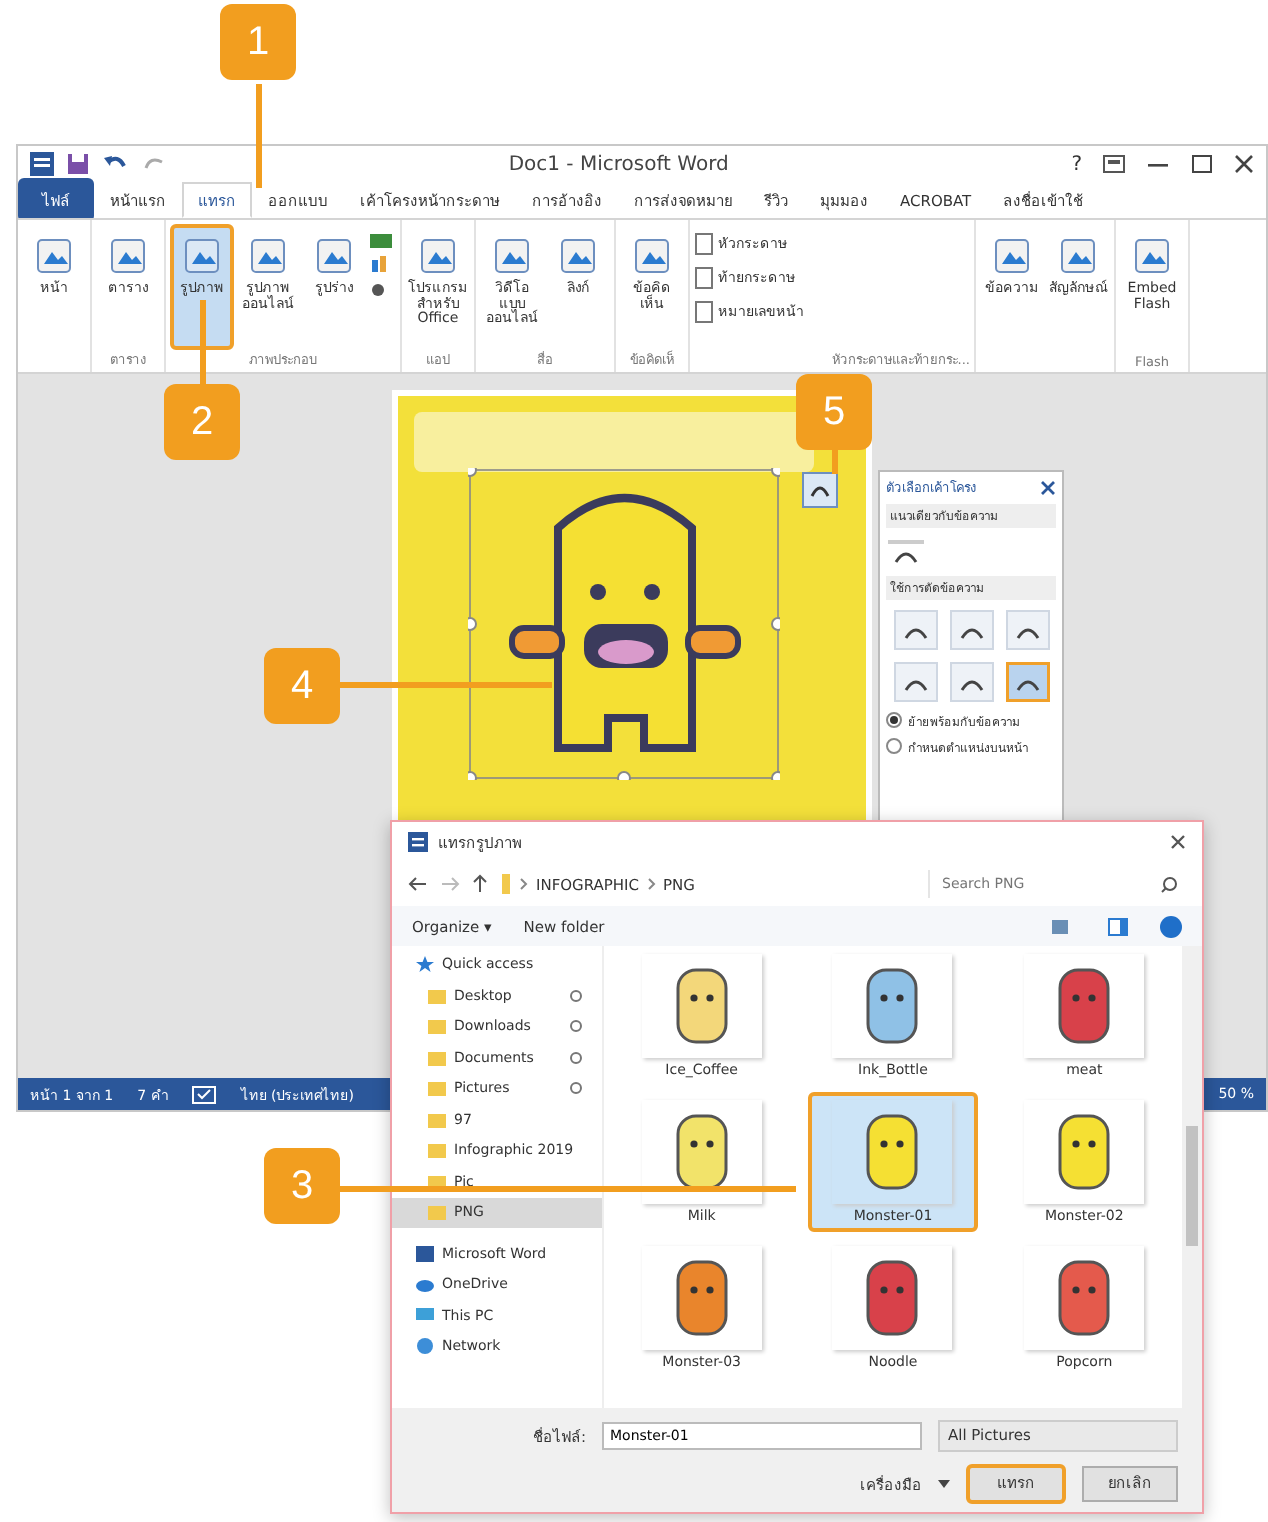 The image size is (1268, 1522). What do you see at coordinates (1076, 164) in the screenshot?
I see `help-button: ?` at bounding box center [1076, 164].